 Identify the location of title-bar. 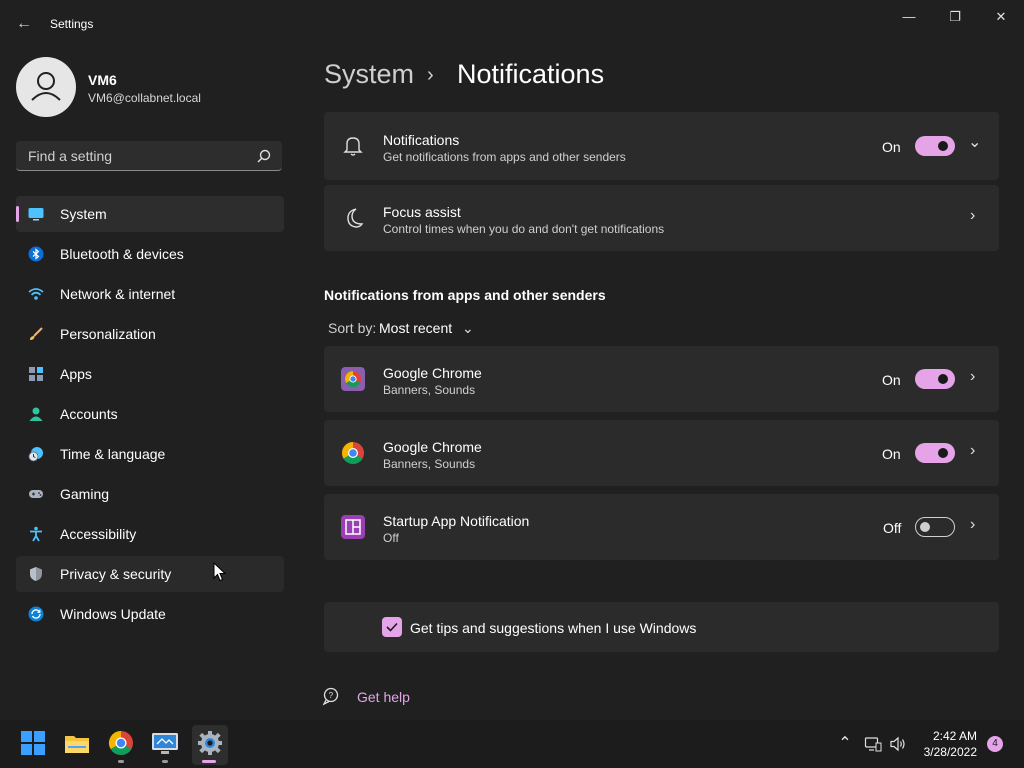
(512, 24).